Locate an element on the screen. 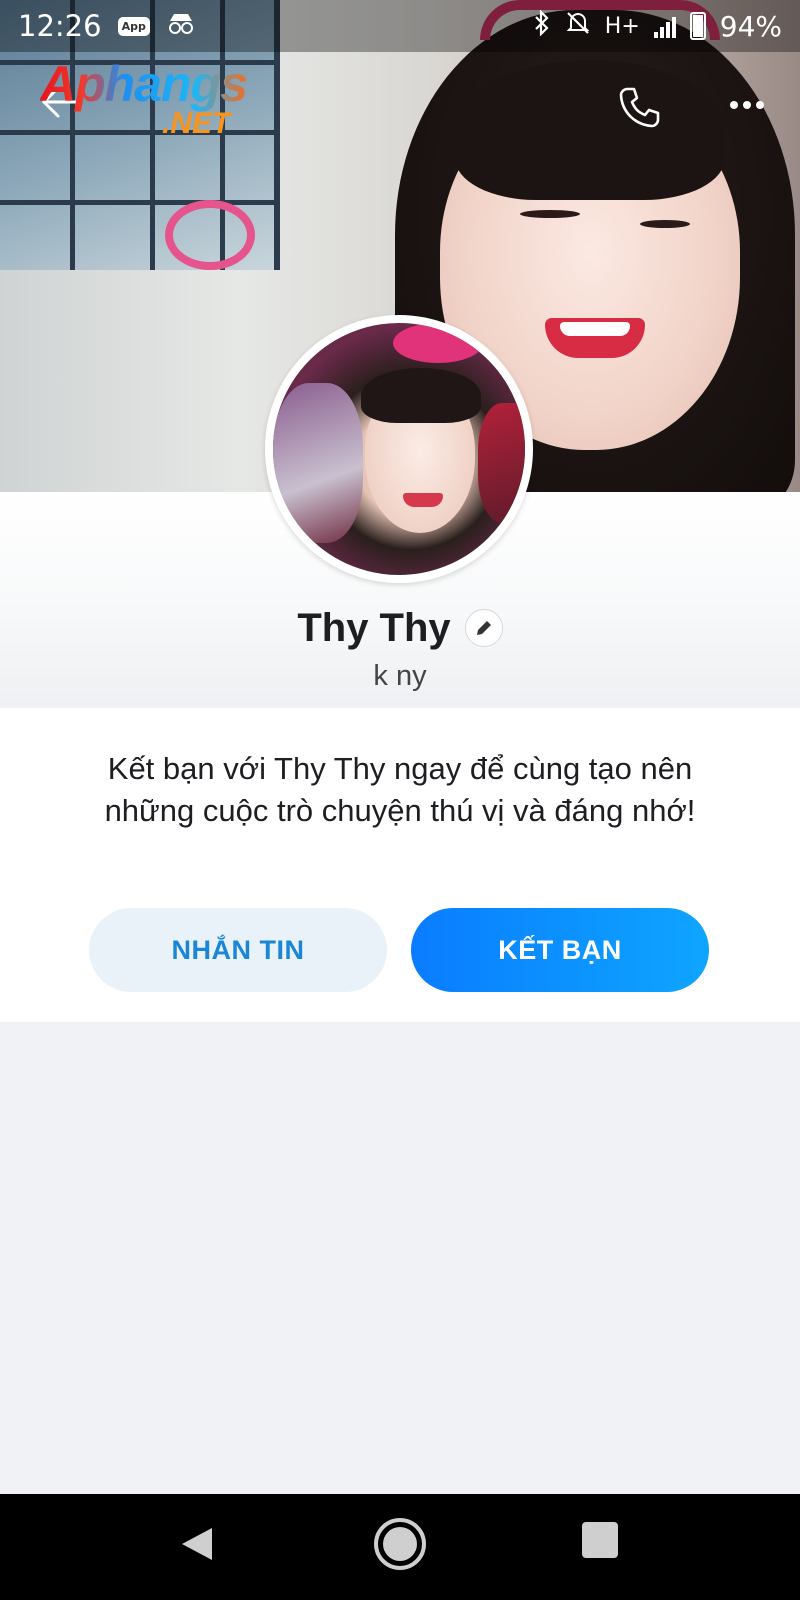 This screenshot has height=1600, width=800. cover-teeth is located at coordinates (595, 329).